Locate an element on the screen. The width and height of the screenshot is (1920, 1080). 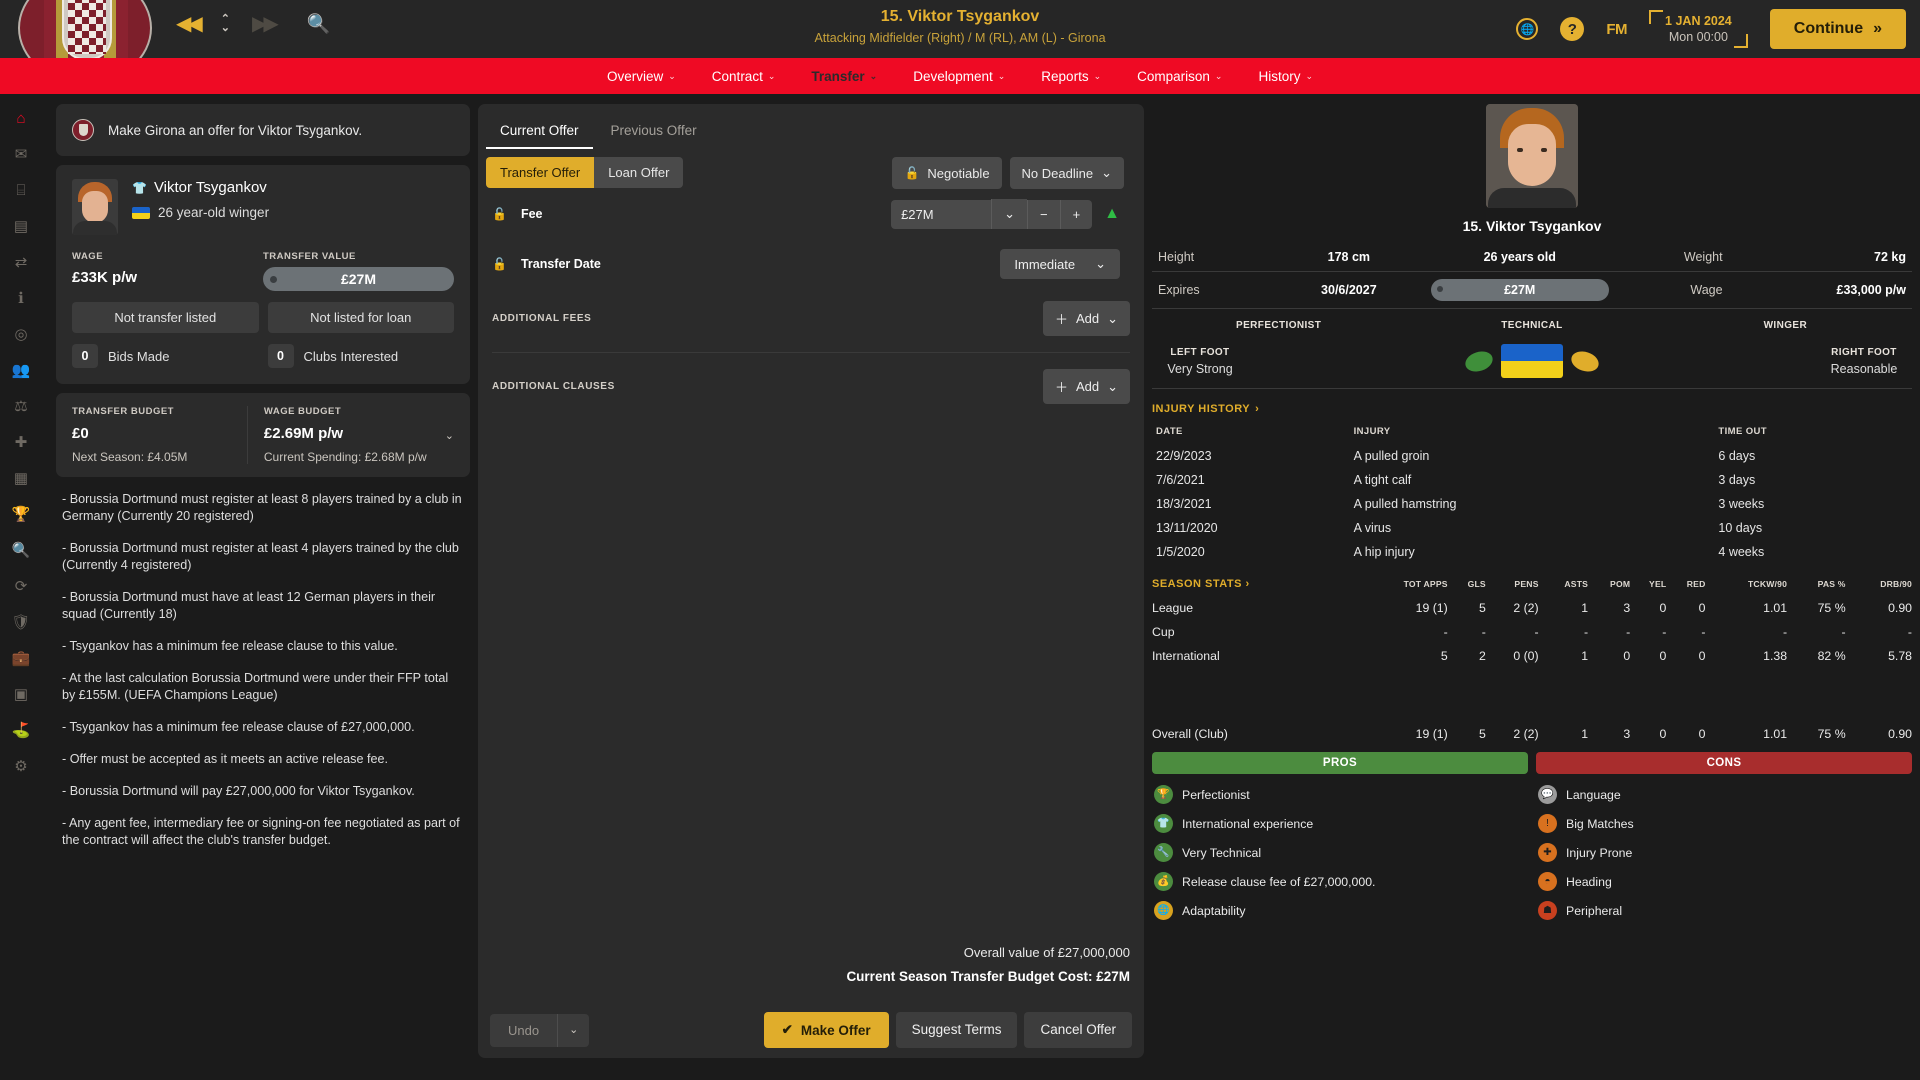
stadium-icon: ⌸ is located at coordinates (21, 190).